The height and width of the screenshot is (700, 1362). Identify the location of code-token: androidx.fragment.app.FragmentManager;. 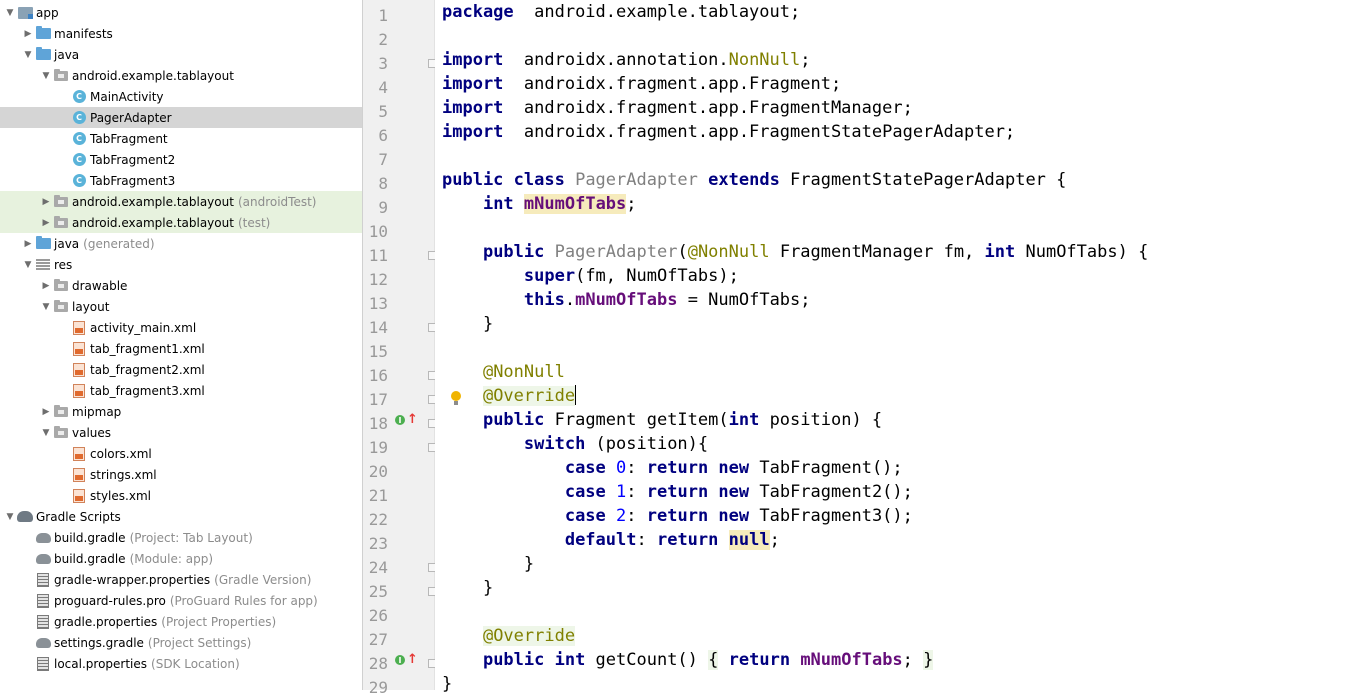
(708, 108).